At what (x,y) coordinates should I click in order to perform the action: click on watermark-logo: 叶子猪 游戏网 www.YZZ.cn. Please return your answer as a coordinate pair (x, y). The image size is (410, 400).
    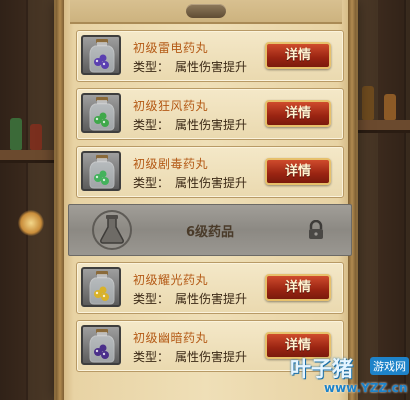
    Looking at the image, I should click on (350, 376).